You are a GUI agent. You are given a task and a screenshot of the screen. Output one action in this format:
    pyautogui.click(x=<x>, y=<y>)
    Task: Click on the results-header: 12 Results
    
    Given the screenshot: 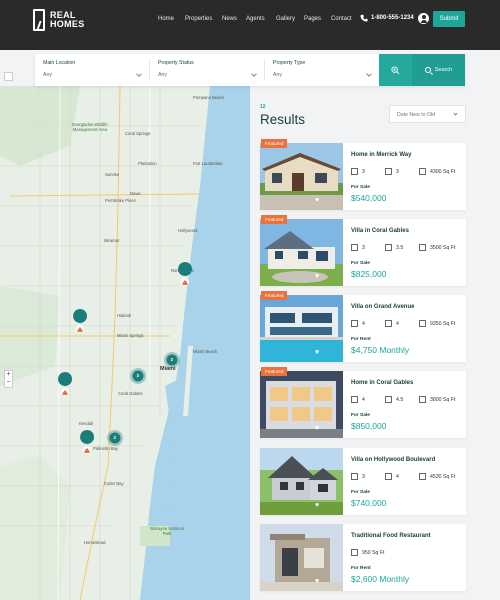 What is the action you would take?
    pyautogui.click(x=282, y=115)
    